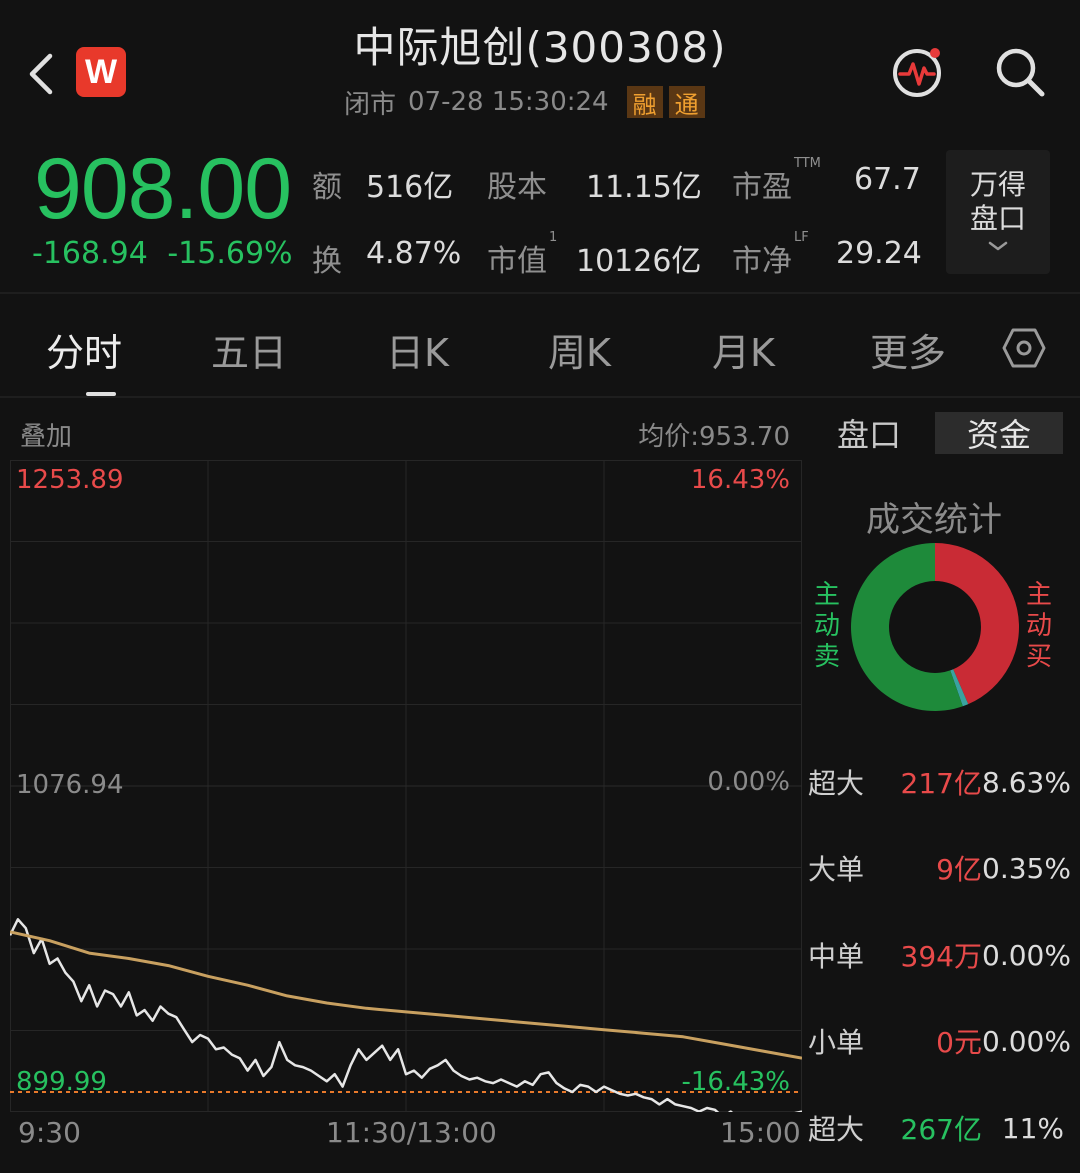 The image size is (1080, 1173). Describe the element at coordinates (327, 187) in the screenshot. I see `turnover-label: 额` at that location.